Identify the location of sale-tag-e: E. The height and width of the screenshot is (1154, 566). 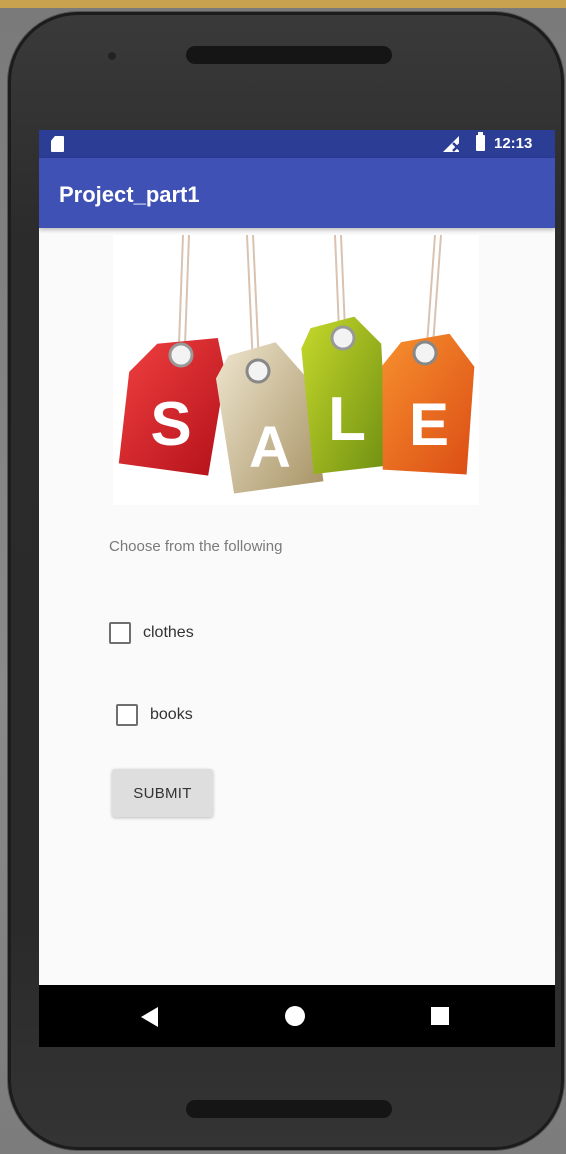
(428, 404).